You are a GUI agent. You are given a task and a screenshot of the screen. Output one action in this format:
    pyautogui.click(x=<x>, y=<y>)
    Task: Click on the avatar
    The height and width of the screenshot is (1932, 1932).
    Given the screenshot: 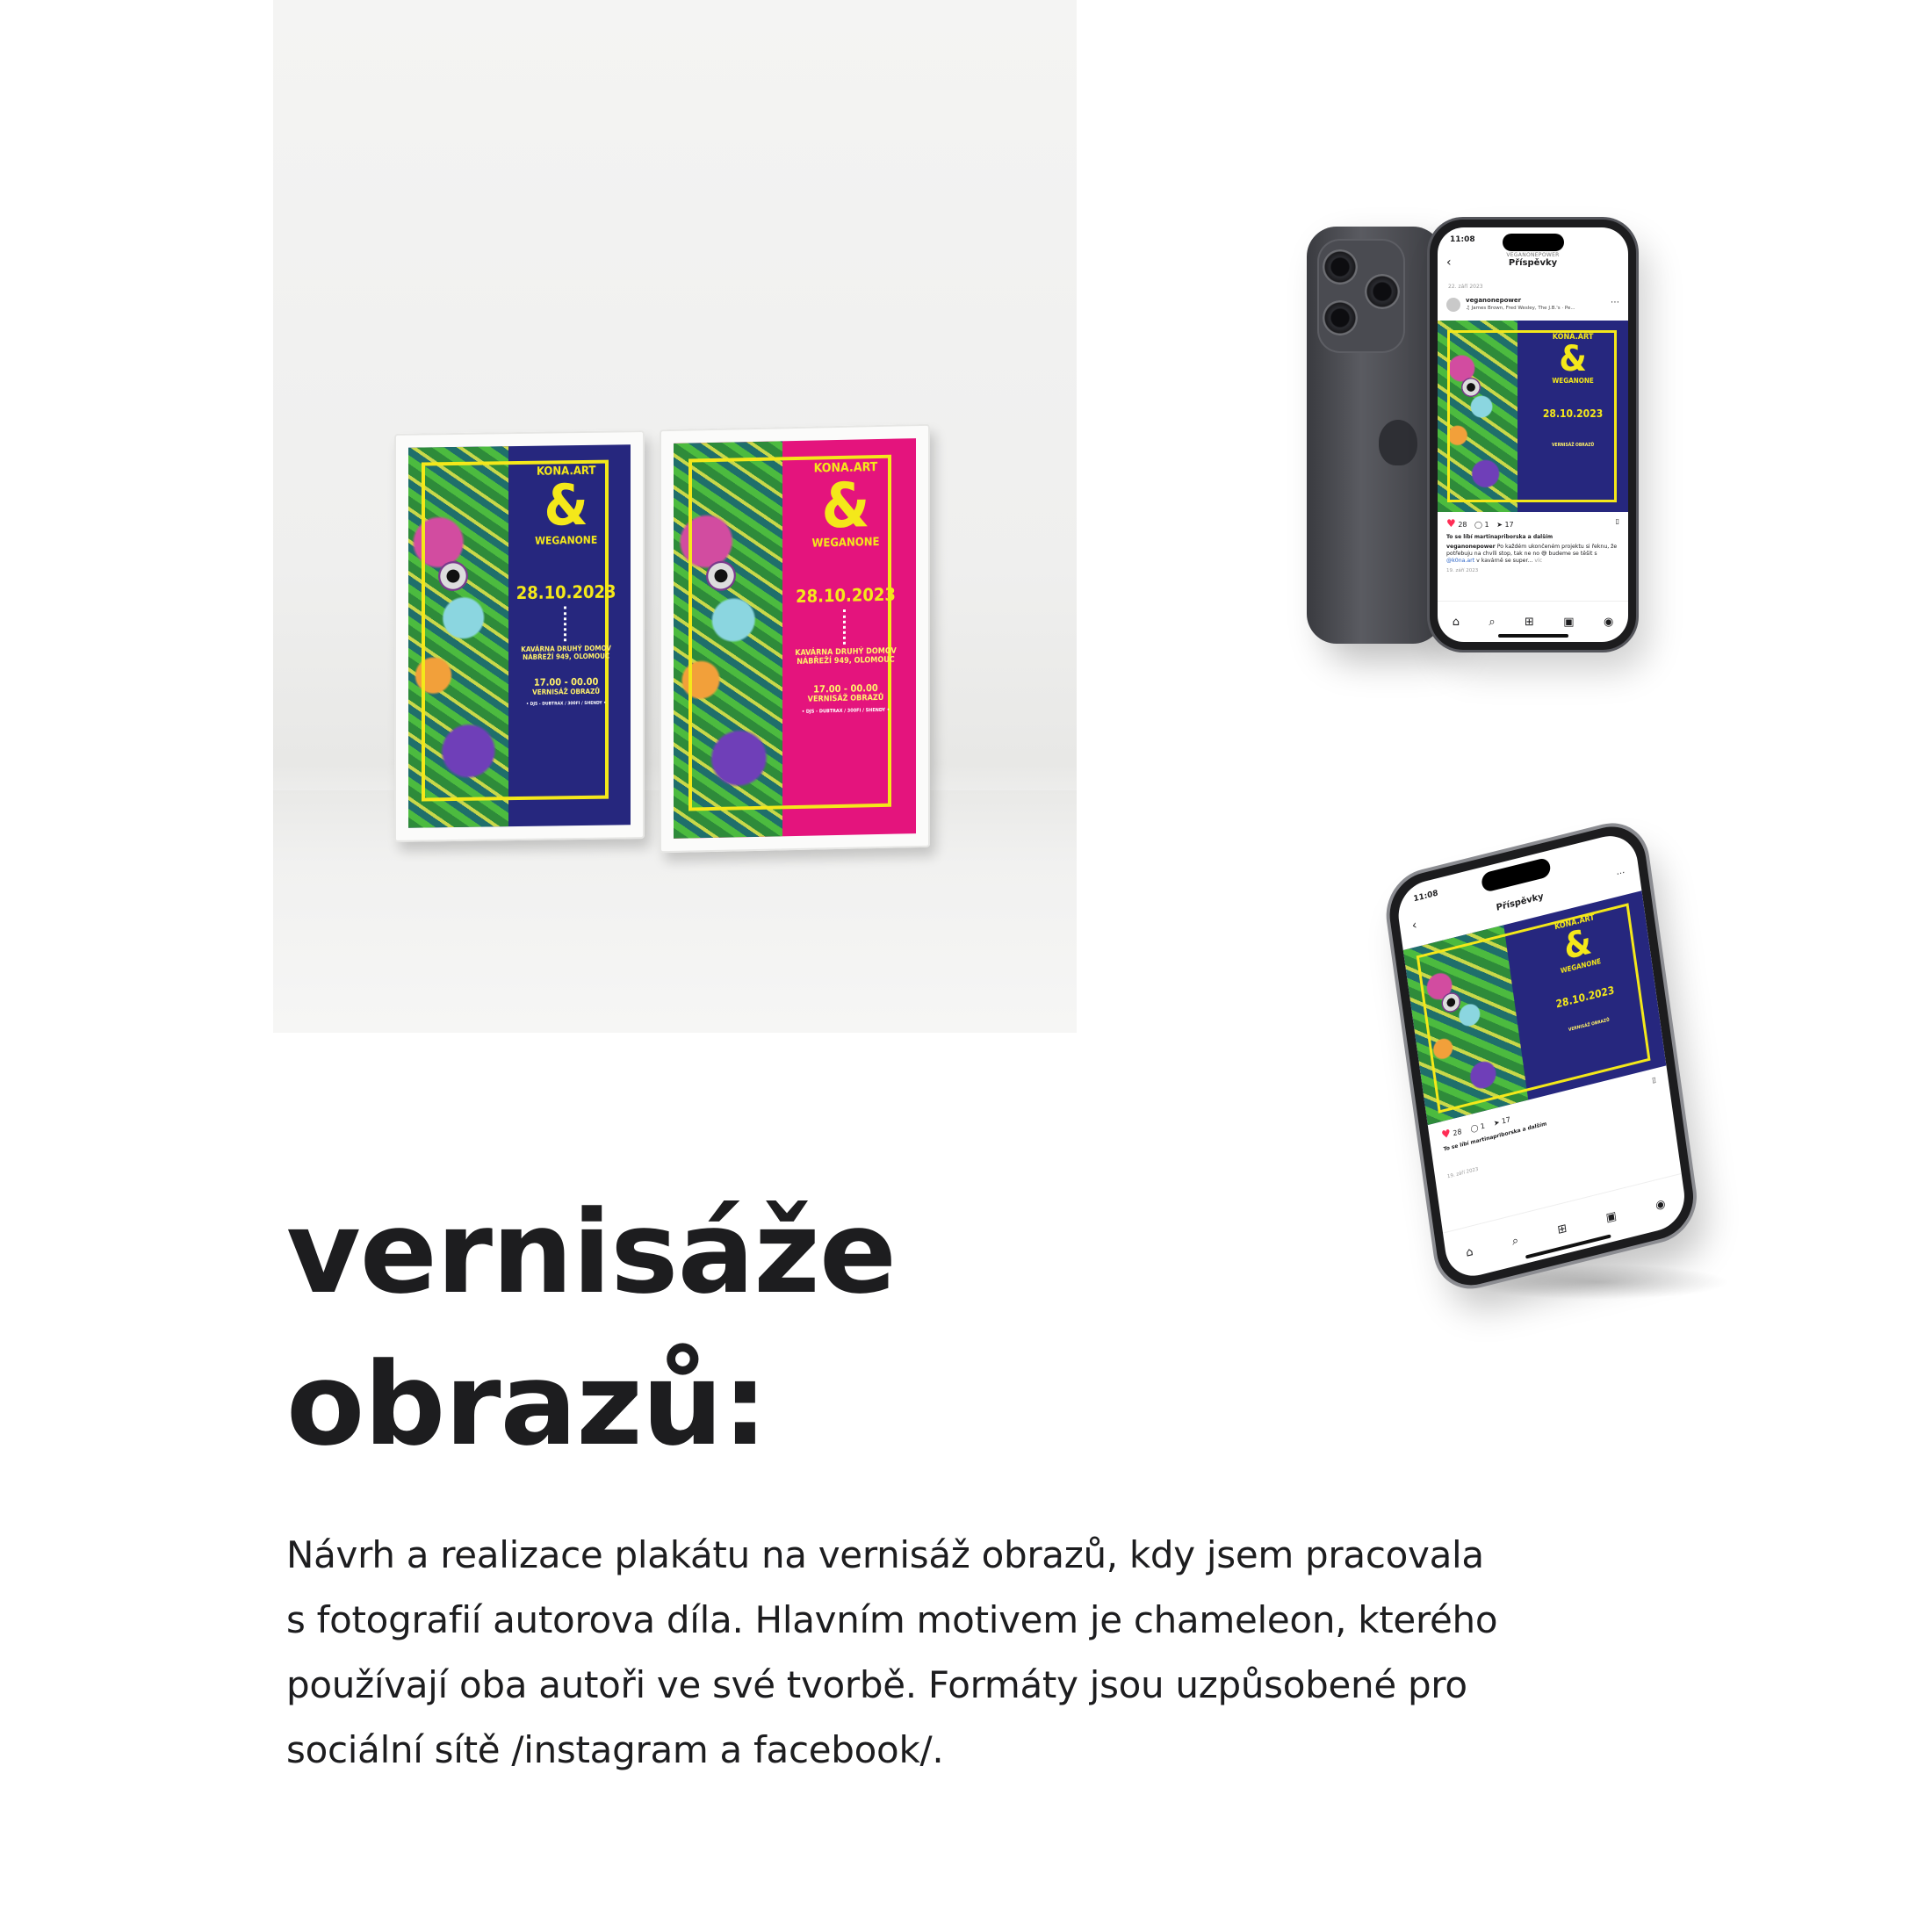 What is the action you would take?
    pyautogui.click(x=1453, y=305)
    